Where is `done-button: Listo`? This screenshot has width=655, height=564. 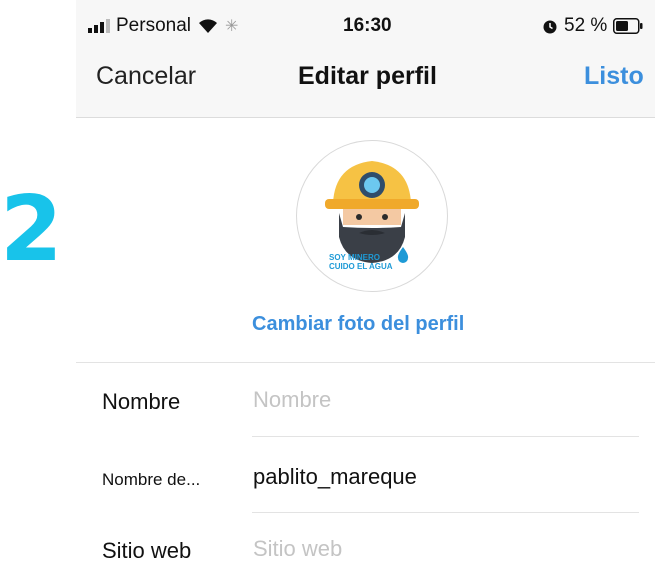 done-button: Listo is located at coordinates (614, 76).